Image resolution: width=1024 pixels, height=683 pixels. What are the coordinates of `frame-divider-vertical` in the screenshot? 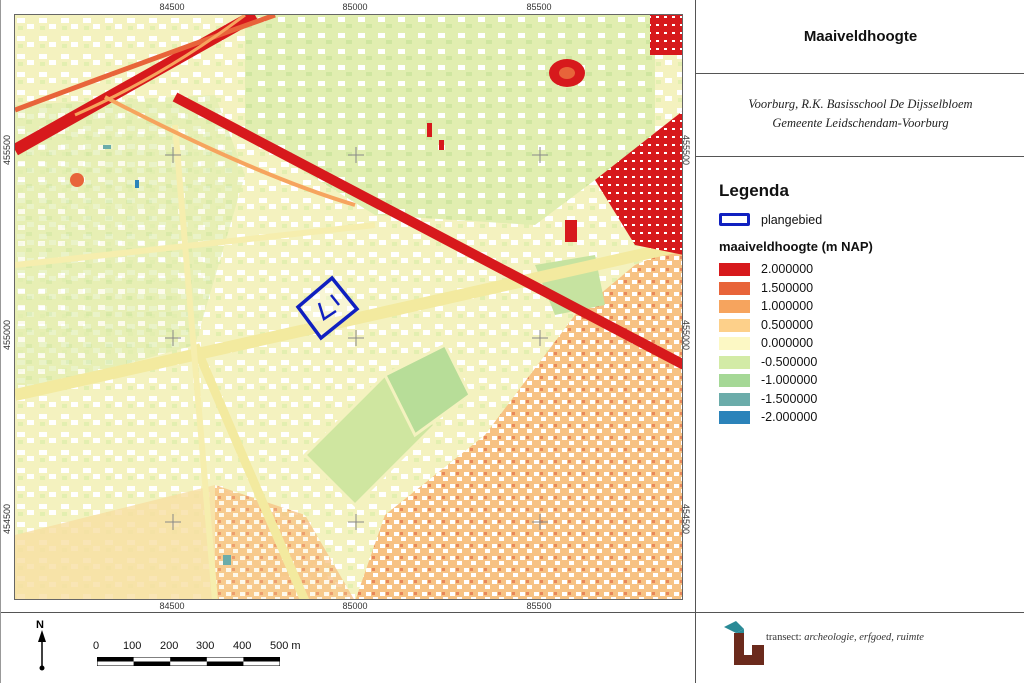 It's located at (695, 341).